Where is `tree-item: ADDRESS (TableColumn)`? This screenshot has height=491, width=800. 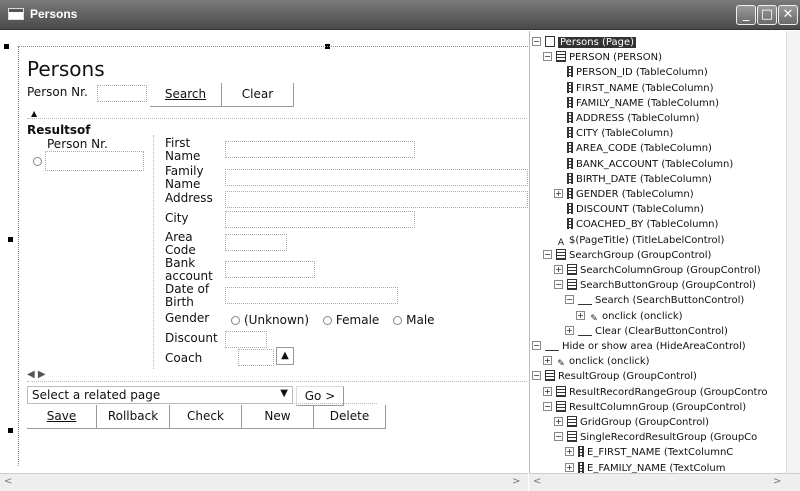
tree-item: ADDRESS (TableColumn) is located at coordinates (626, 118).